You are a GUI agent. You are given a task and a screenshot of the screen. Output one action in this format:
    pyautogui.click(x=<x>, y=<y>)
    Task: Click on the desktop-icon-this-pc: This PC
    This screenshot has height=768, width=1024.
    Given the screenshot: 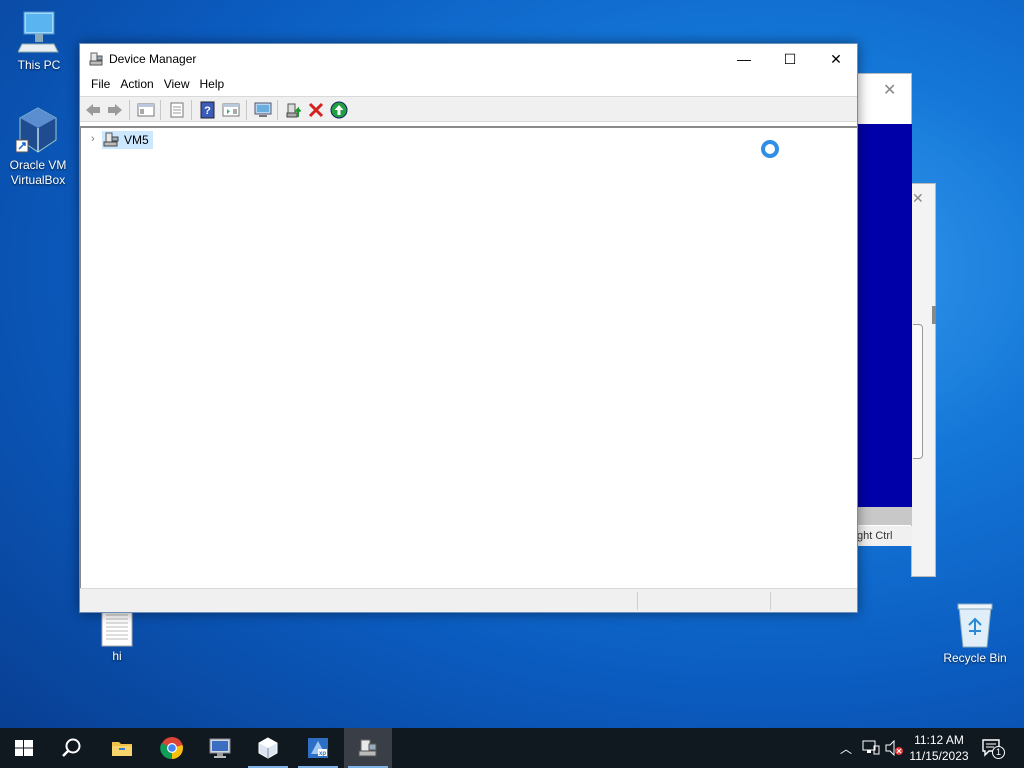 What is the action you would take?
    pyautogui.click(x=39, y=41)
    